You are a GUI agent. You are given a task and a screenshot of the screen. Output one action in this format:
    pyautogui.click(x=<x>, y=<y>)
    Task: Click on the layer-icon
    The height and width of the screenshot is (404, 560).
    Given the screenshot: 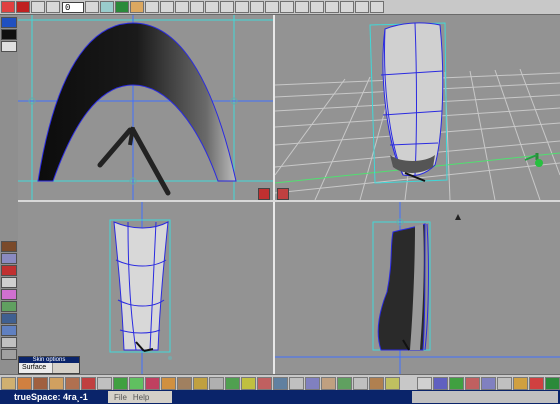 What is the action you would take?
    pyautogui.click(x=9, y=46)
    